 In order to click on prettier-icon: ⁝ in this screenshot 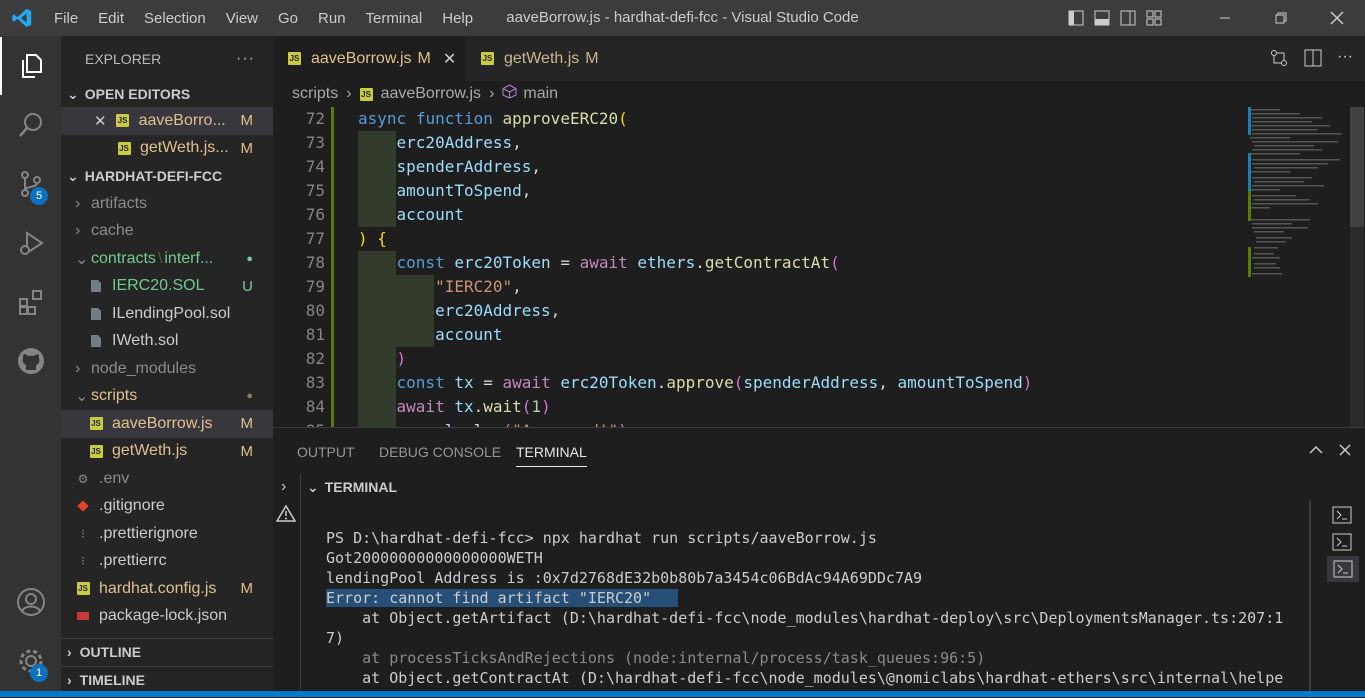, I will do `click(83, 561)`.